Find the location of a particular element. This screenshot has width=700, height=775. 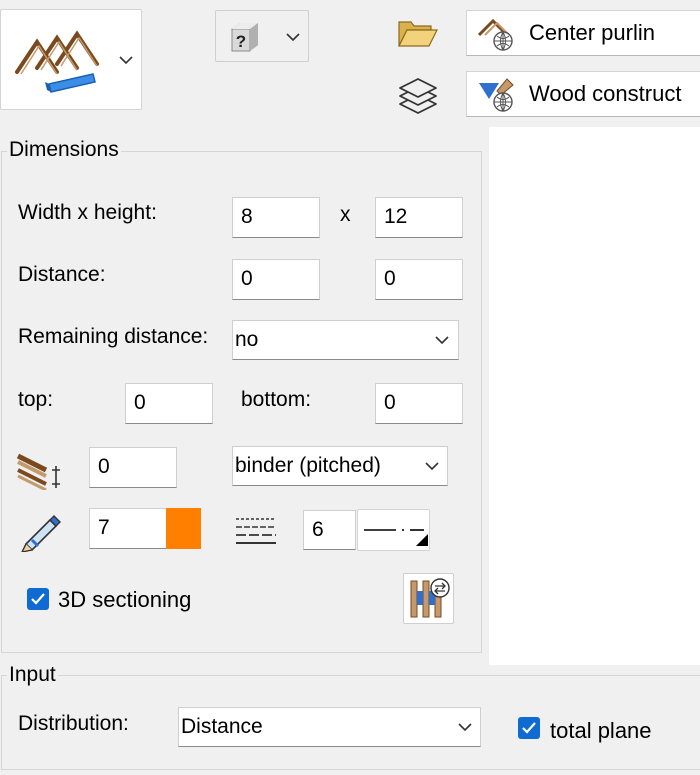

binder-value: binder (pitched) is located at coordinates (308, 465).